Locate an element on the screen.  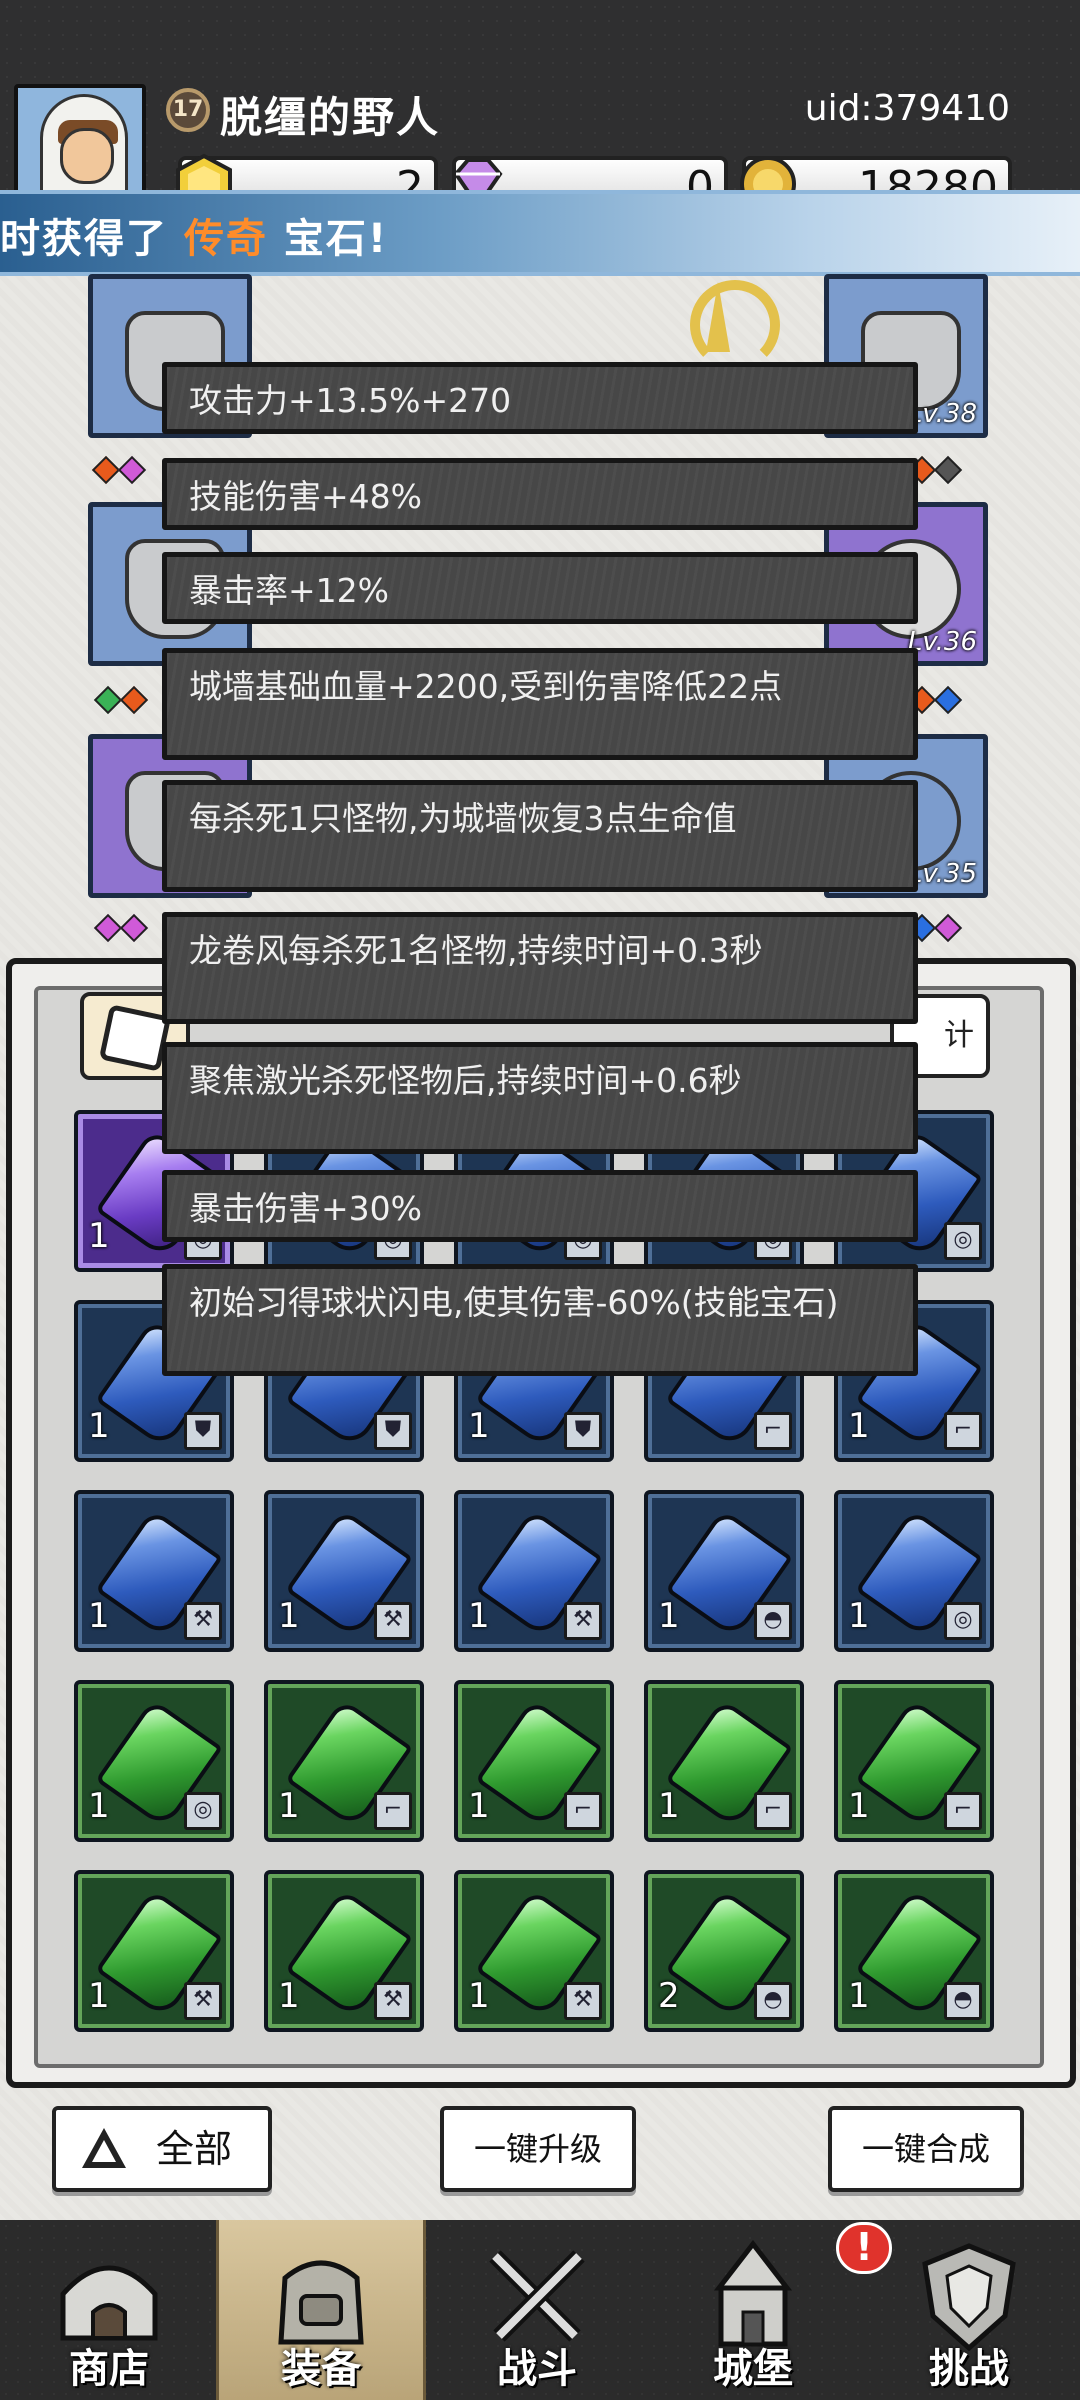
equip-level: Lv.35 is located at coordinates (942, 874).